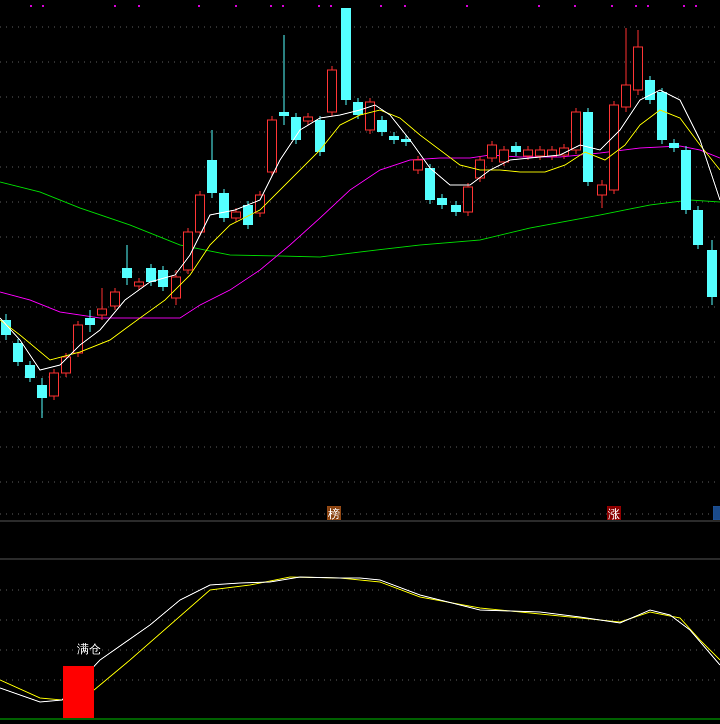 Image resolution: width=720 pixels, height=724 pixels. Describe the element at coordinates (614, 513) in the screenshot. I see `marker-tag: 涨` at that location.